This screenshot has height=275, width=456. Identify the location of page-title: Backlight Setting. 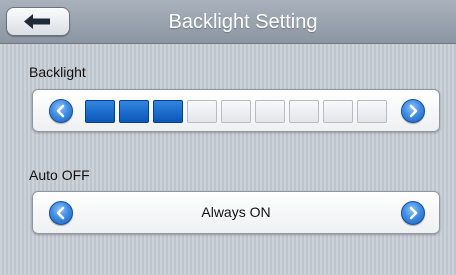
(243, 22).